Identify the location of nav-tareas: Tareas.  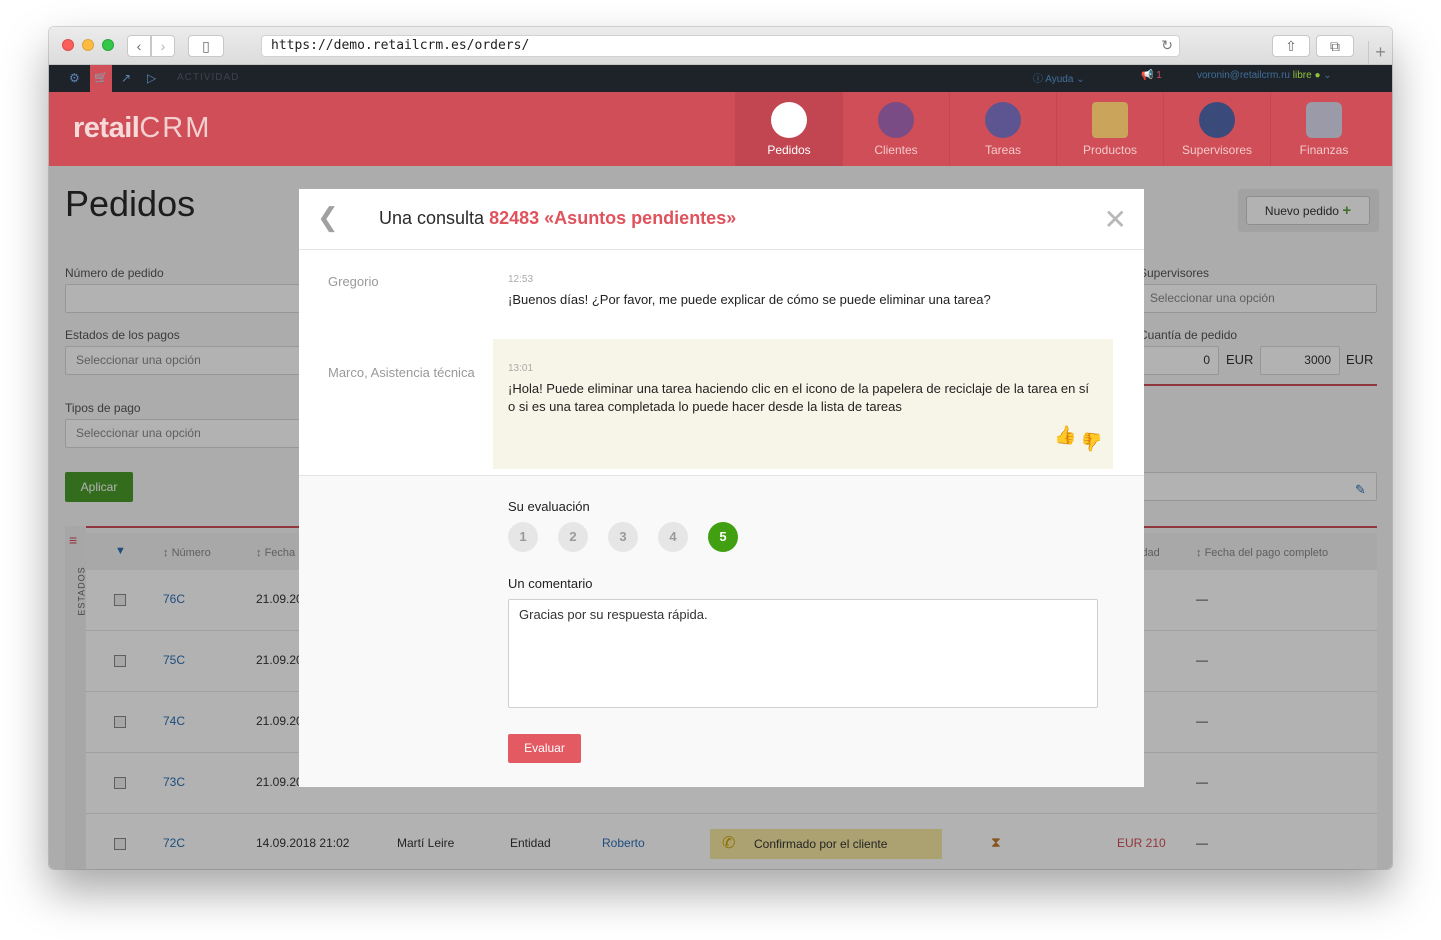
(1002, 129).